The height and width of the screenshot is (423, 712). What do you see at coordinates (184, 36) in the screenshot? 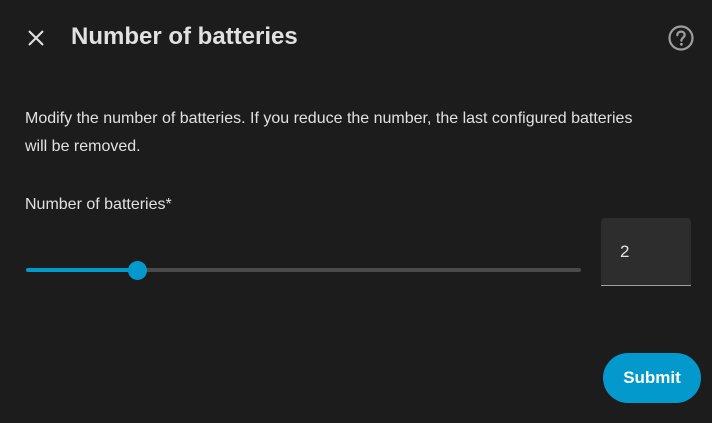
I see `dialog-title: Number of batteries` at bounding box center [184, 36].